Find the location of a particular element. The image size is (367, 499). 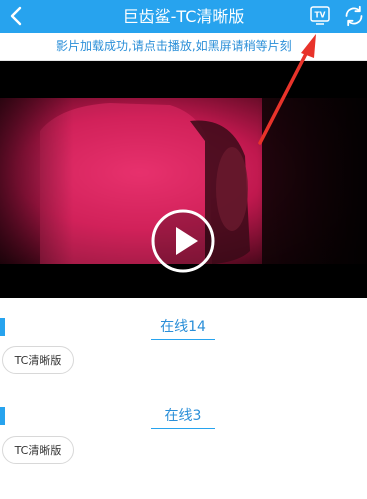

refresh-button is located at coordinates (354, 16).